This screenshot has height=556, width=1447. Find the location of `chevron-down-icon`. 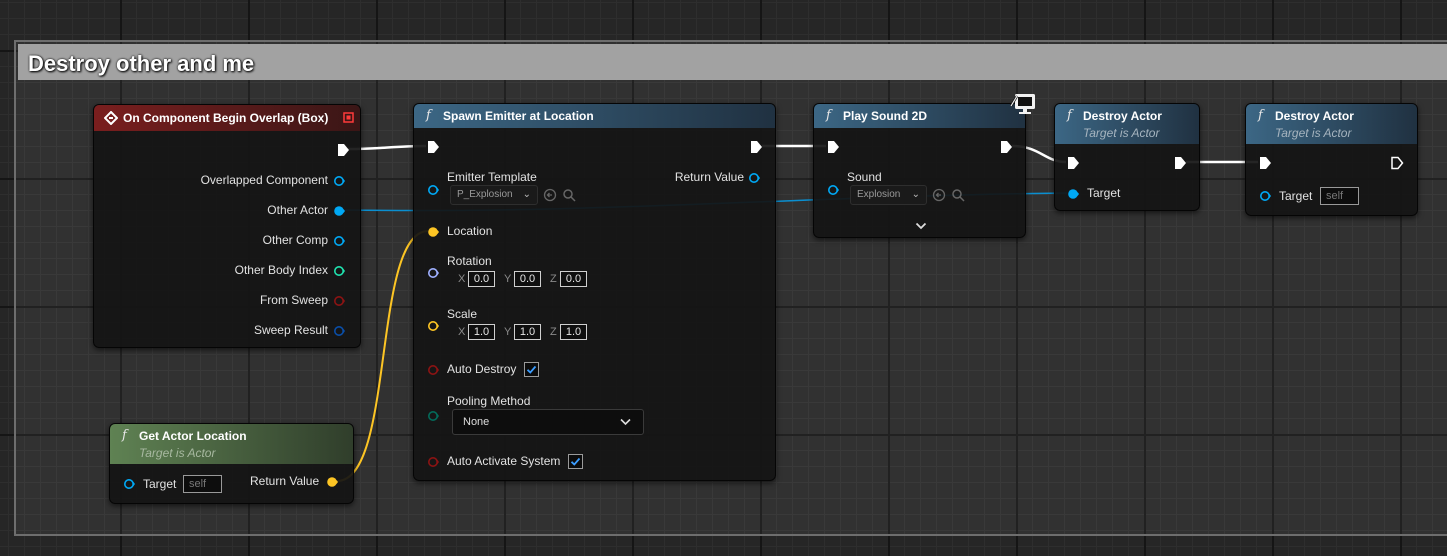

chevron-down-icon is located at coordinates (625, 422).